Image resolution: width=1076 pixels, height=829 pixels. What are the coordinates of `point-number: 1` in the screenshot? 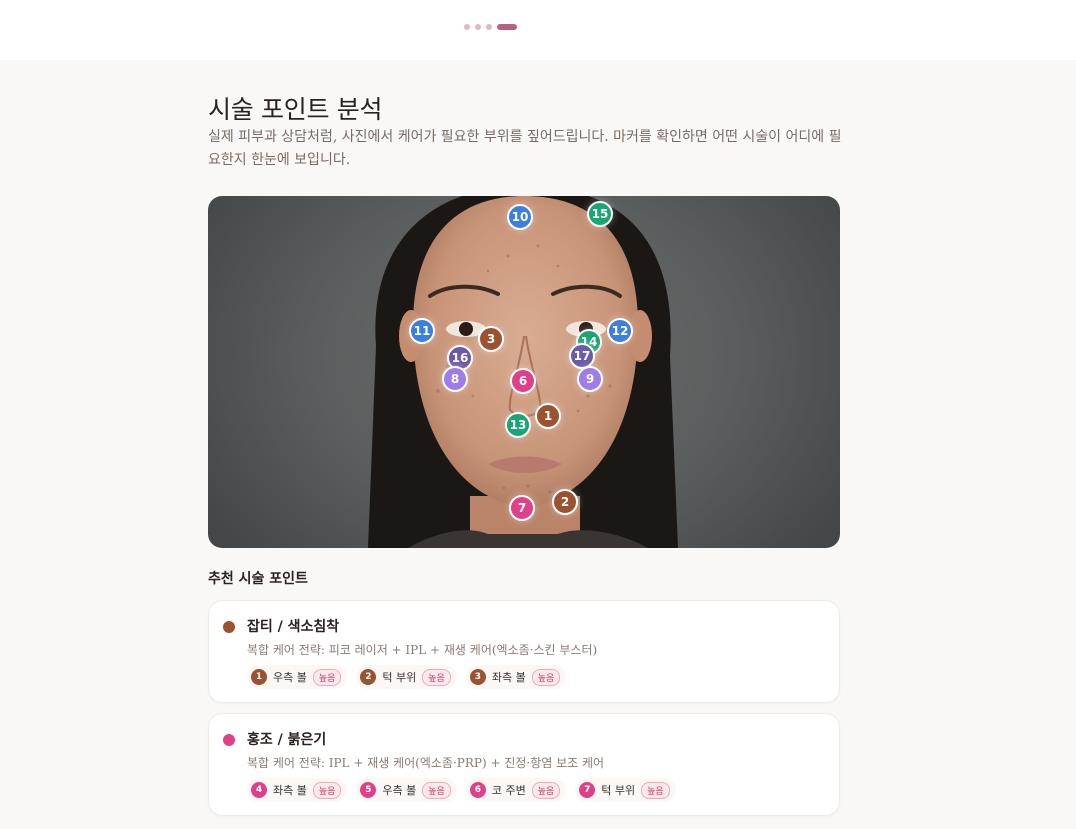 It's located at (259, 677).